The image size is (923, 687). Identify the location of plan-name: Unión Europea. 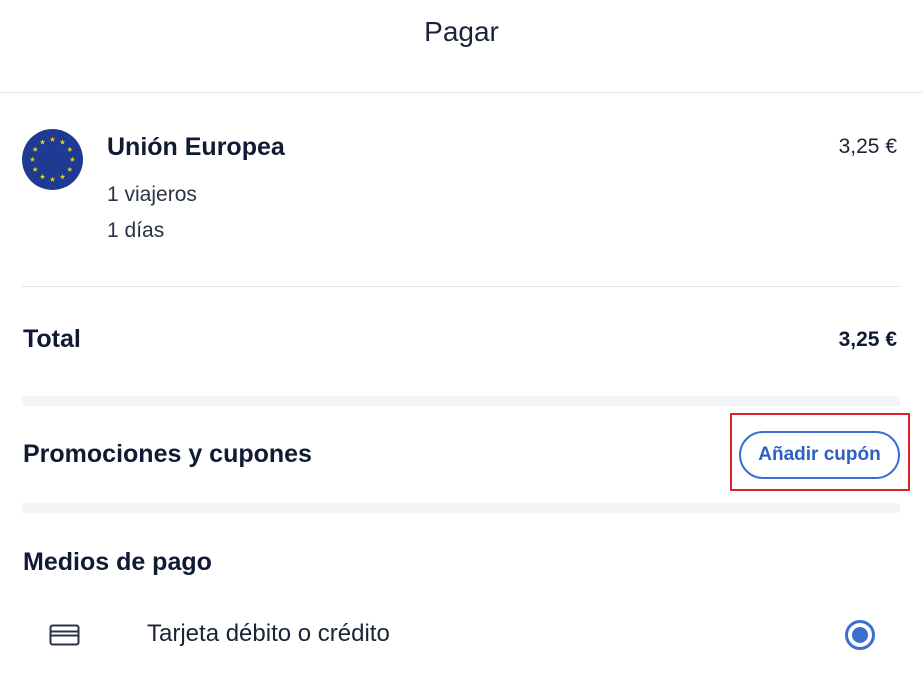
(196, 147).